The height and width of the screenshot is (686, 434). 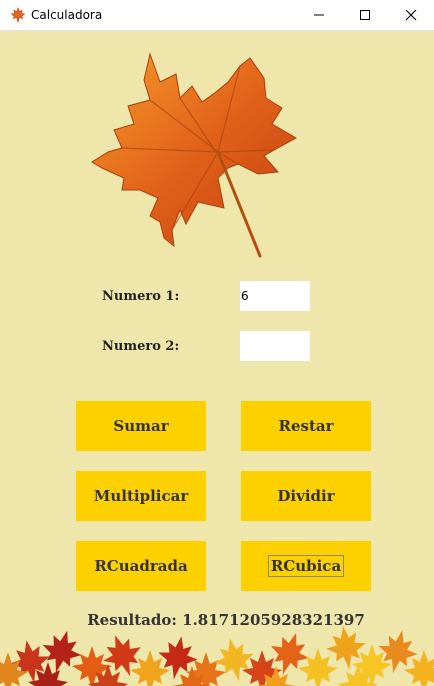 What do you see at coordinates (275, 346) in the screenshot?
I see `numero2-input` at bounding box center [275, 346].